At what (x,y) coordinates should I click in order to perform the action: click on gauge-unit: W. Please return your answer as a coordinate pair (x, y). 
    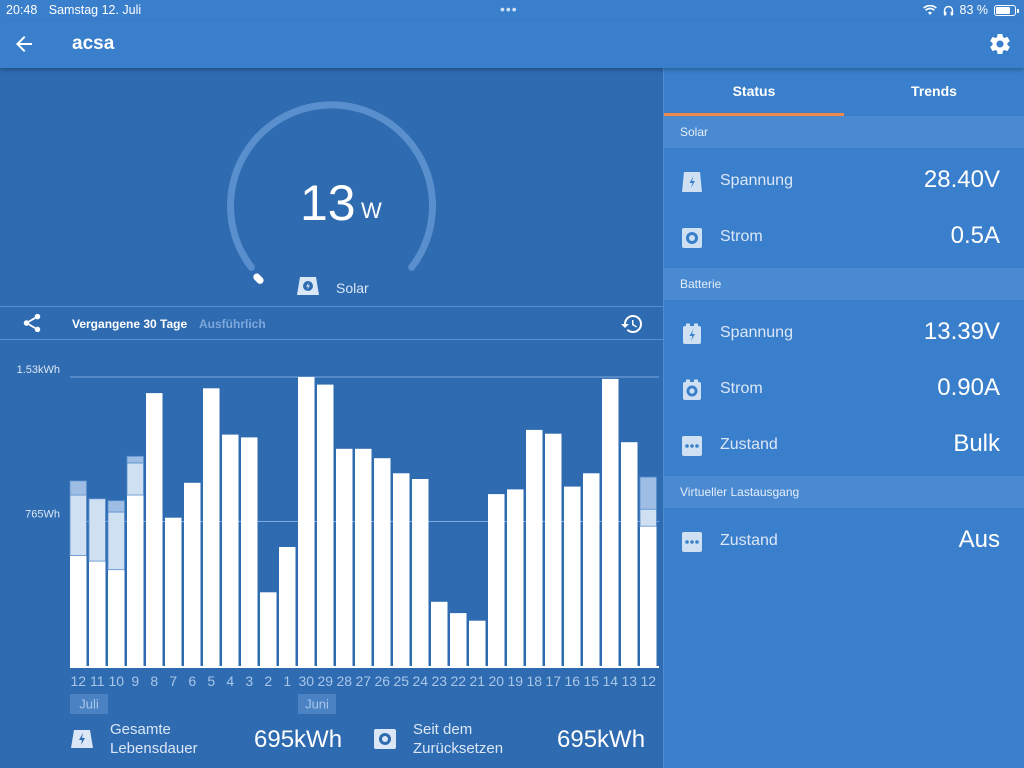
    Looking at the image, I should click on (371, 210).